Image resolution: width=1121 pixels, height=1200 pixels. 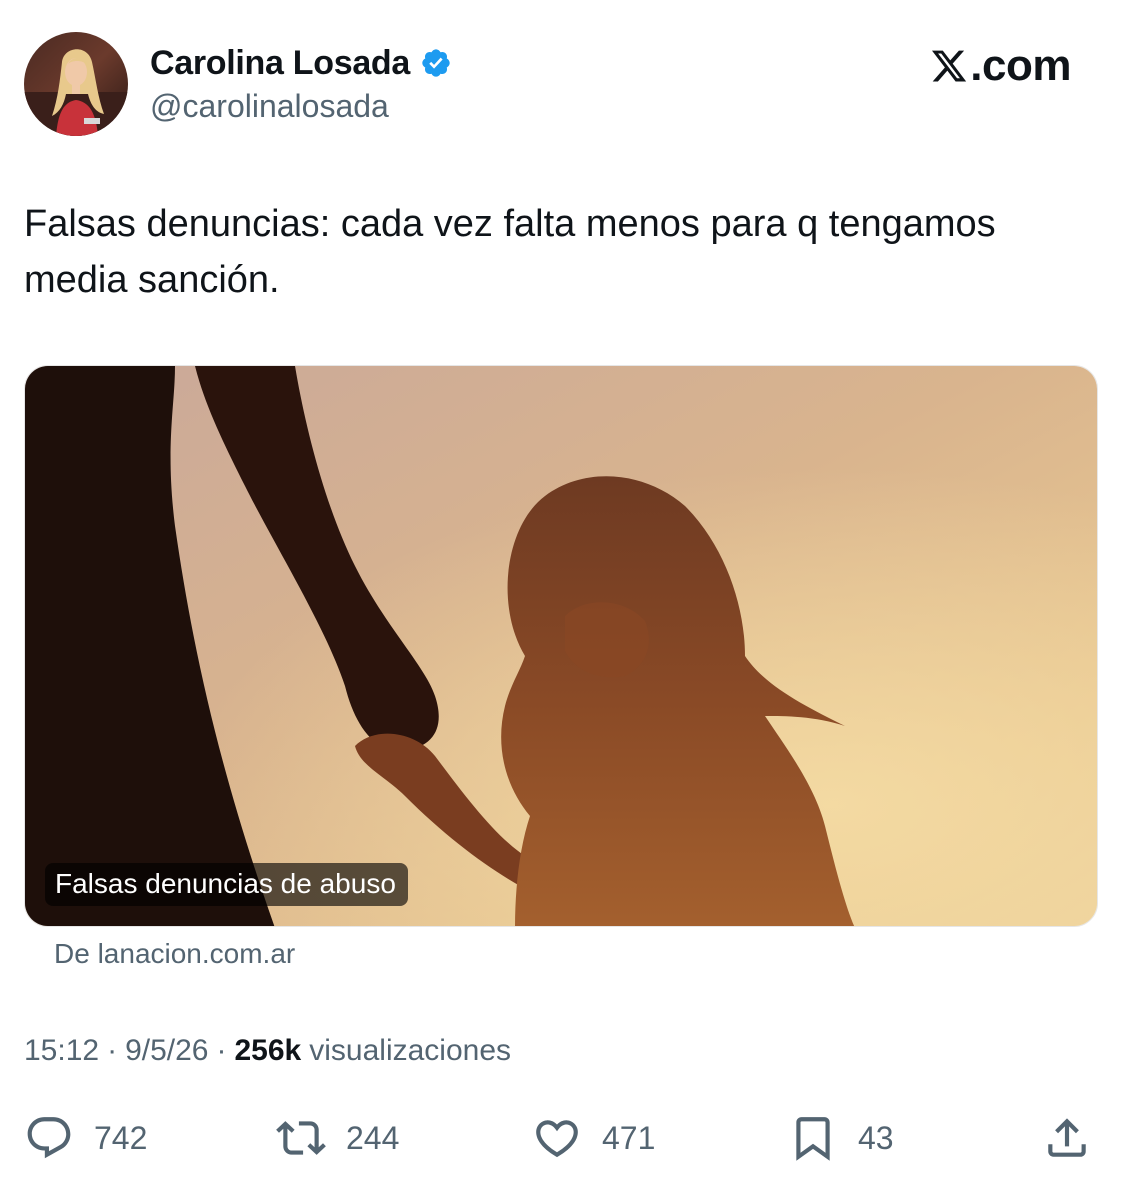 What do you see at coordinates (876, 1137) in the screenshot?
I see `bookmark-count: 43` at bounding box center [876, 1137].